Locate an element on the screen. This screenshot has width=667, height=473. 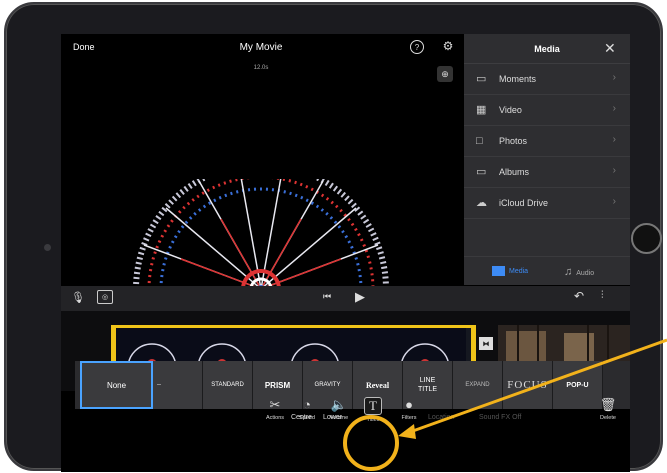
video-clip-next is located at coordinates (564, 345).